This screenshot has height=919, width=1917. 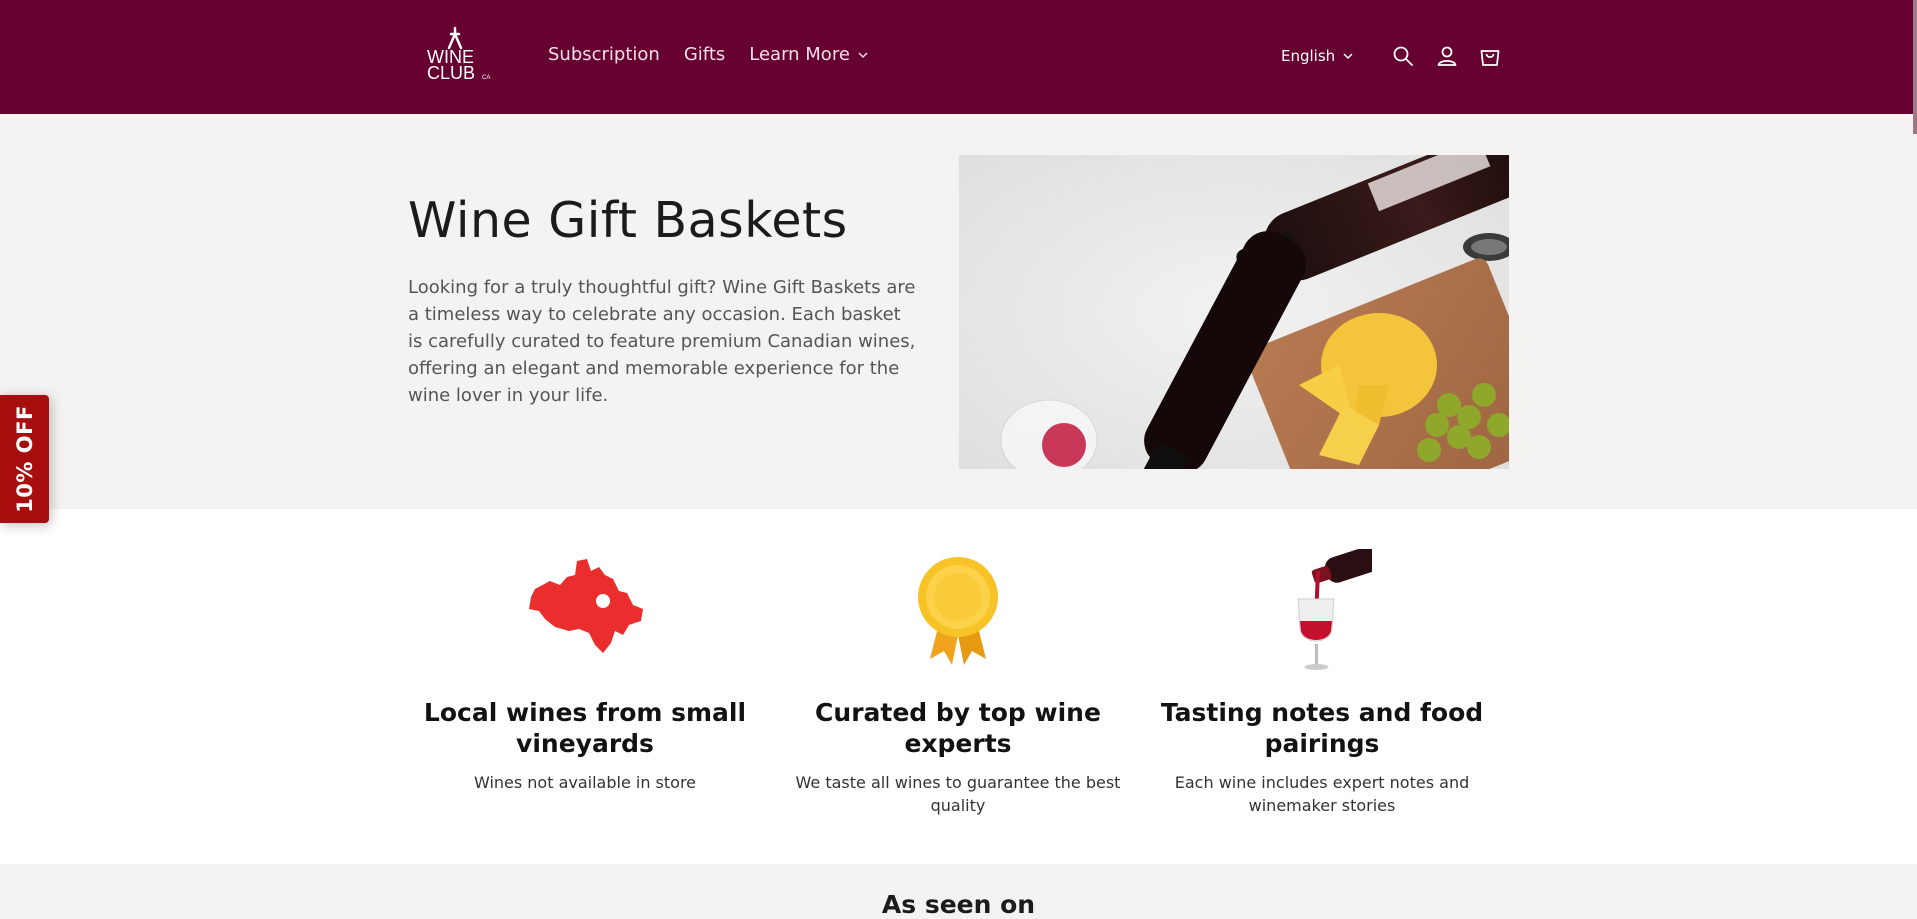 I want to click on nav-label: Learn More, so click(x=799, y=54).